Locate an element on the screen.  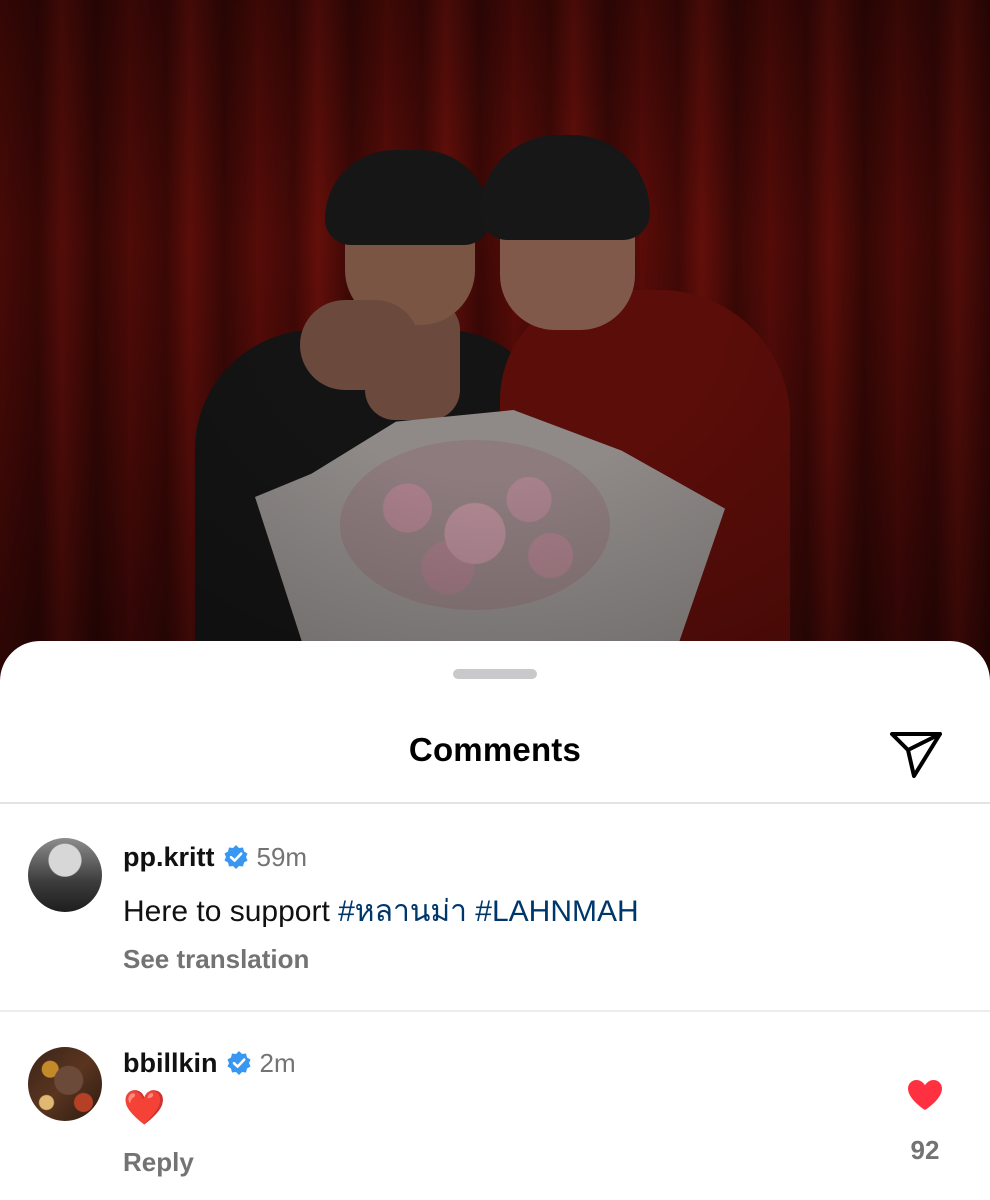
comment-meta: pp.kritt 59m is located at coordinates (215, 857).